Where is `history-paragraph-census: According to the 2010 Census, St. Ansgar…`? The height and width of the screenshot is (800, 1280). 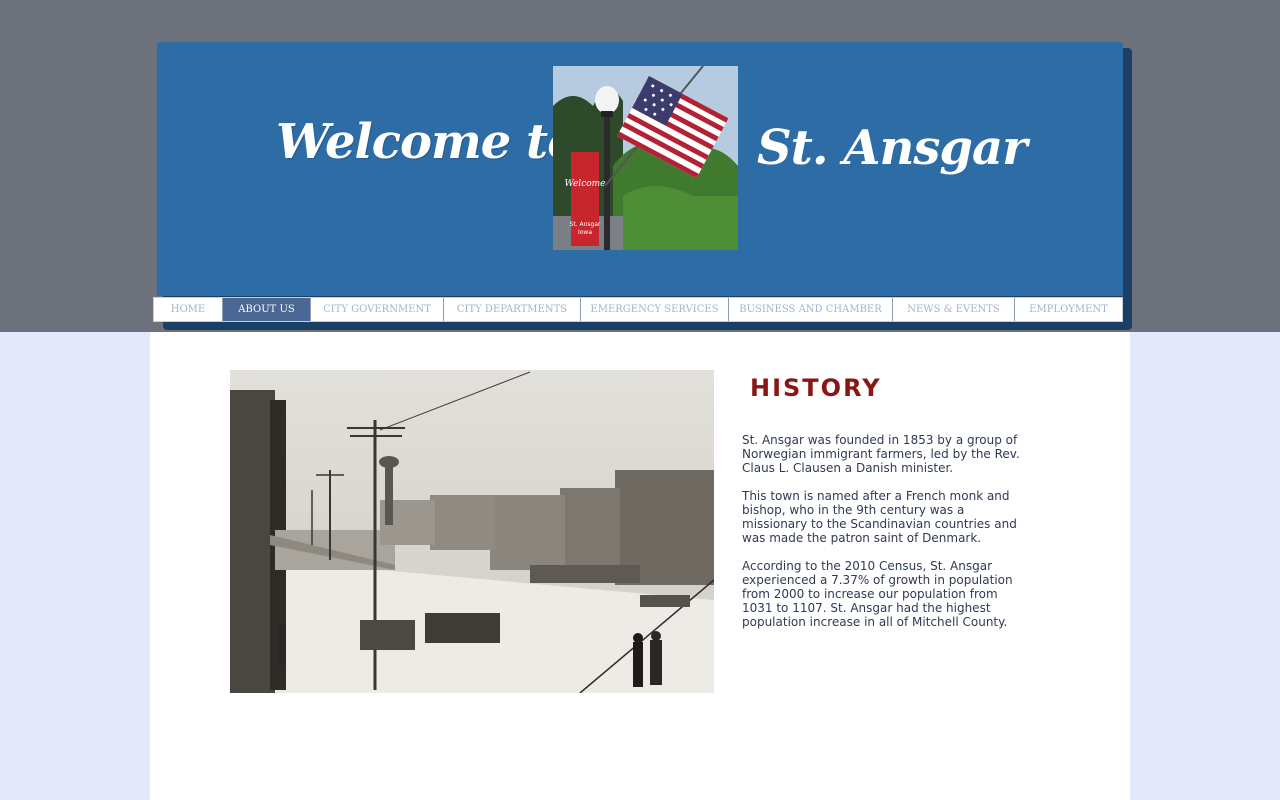 history-paragraph-census: According to the 2010 Census, St. Ansgar… is located at coordinates (877, 594).